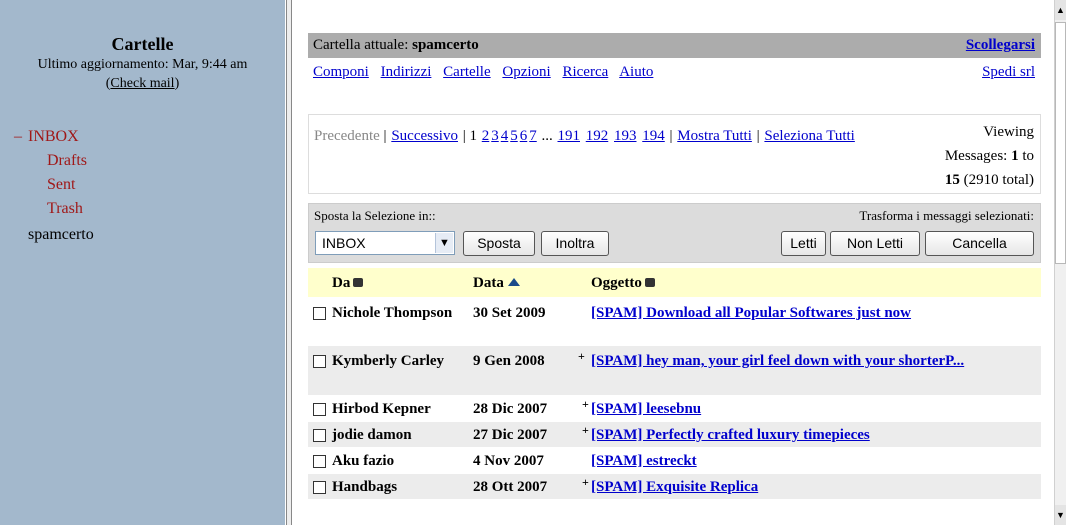 The height and width of the screenshot is (525, 1066). Describe the element at coordinates (510, 409) in the screenshot. I see `row-date: 28 Dic 2007` at that location.